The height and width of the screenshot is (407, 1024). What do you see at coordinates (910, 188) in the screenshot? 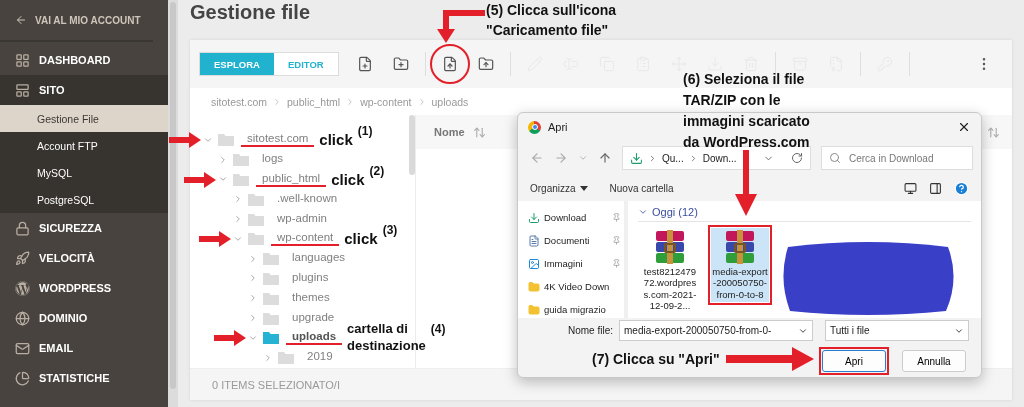
I see `monitor-icon` at bounding box center [910, 188].